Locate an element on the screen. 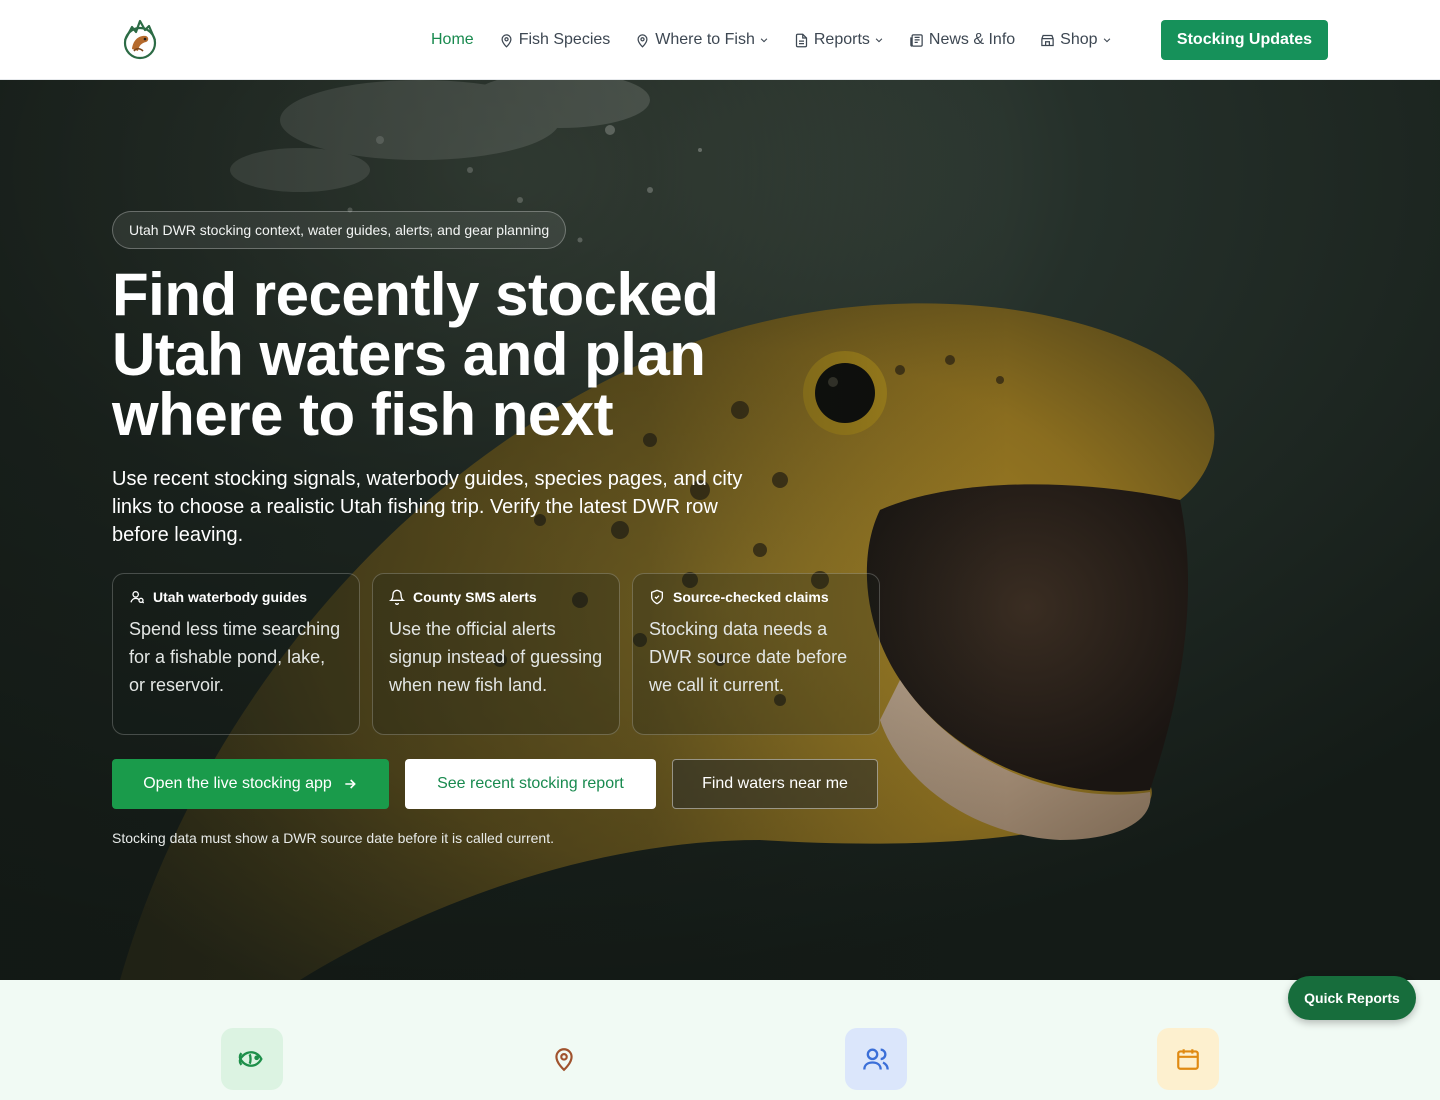 The height and width of the screenshot is (1100, 1440). nav-home: Home is located at coordinates (452, 40).